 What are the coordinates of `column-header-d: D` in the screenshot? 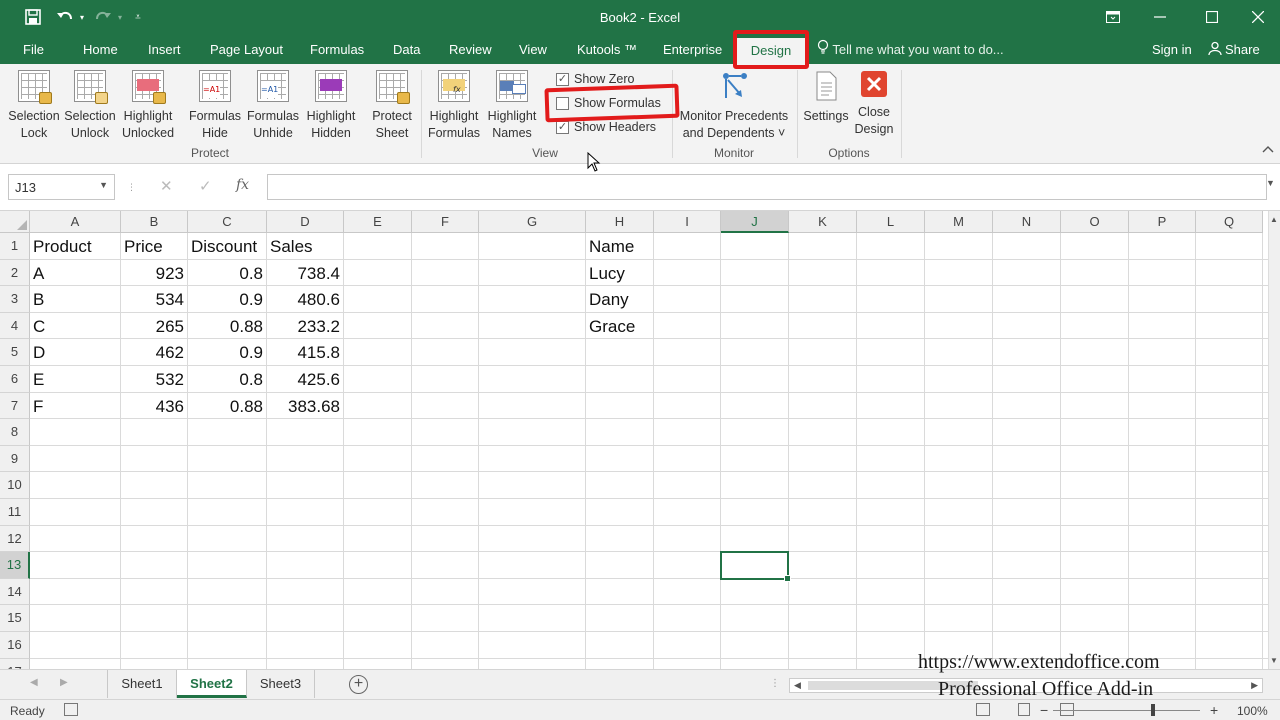 It's located at (305, 222).